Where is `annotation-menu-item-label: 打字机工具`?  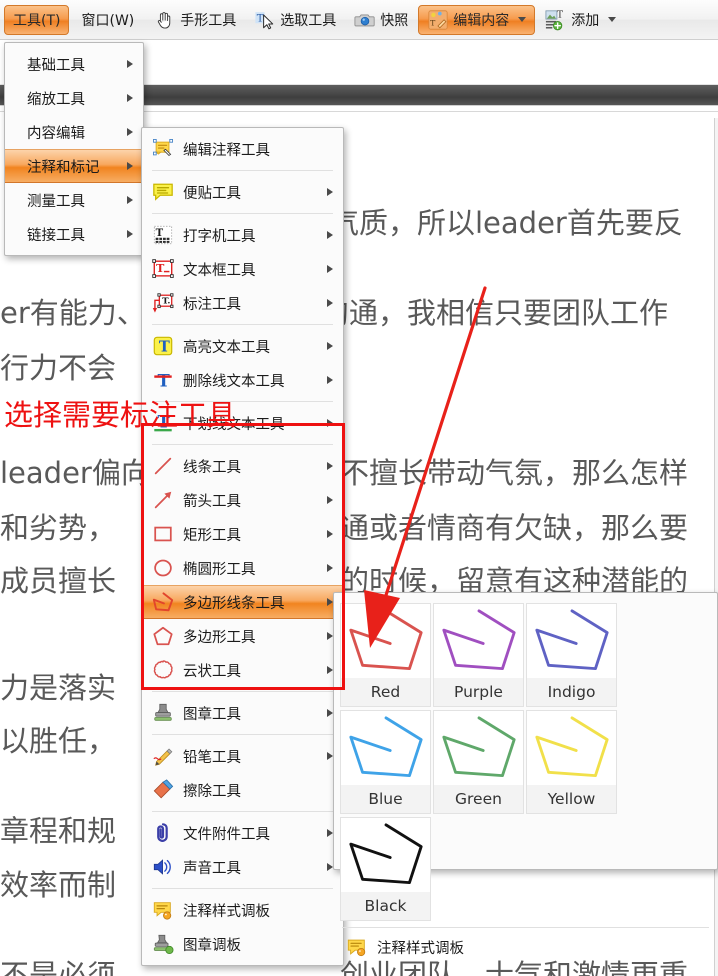
annotation-menu-item-label: 打字机工具 is located at coordinates (219, 236).